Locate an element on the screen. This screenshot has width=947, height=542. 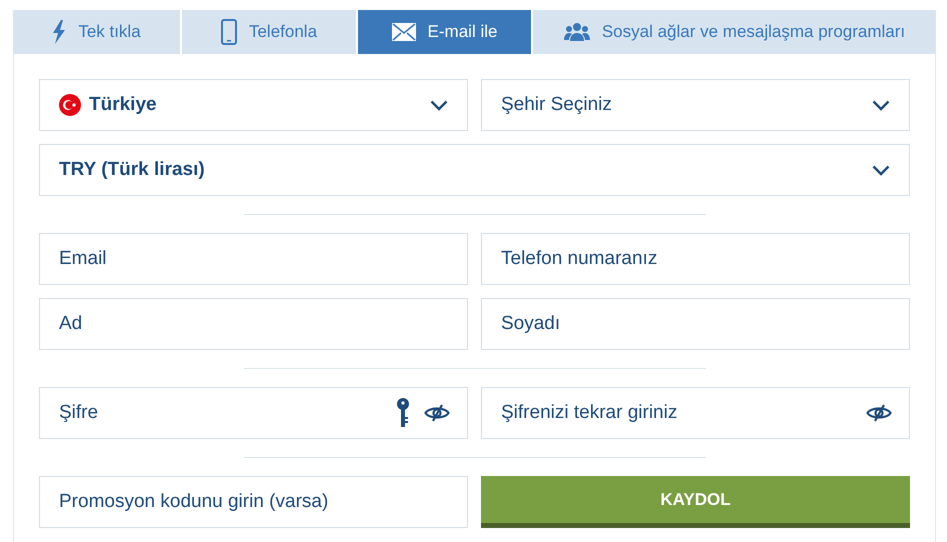
phone-icon is located at coordinates (228, 32).